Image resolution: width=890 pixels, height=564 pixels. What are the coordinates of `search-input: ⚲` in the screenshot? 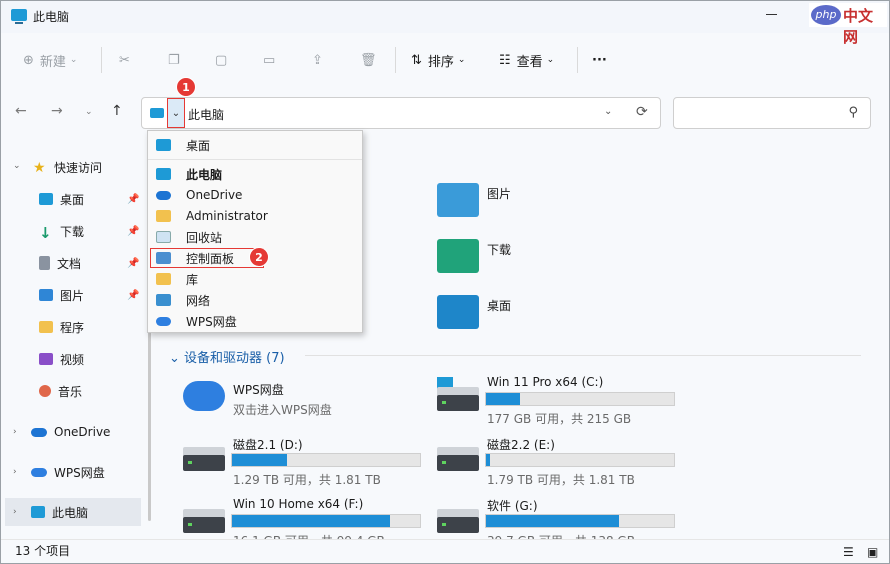 It's located at (772, 113).